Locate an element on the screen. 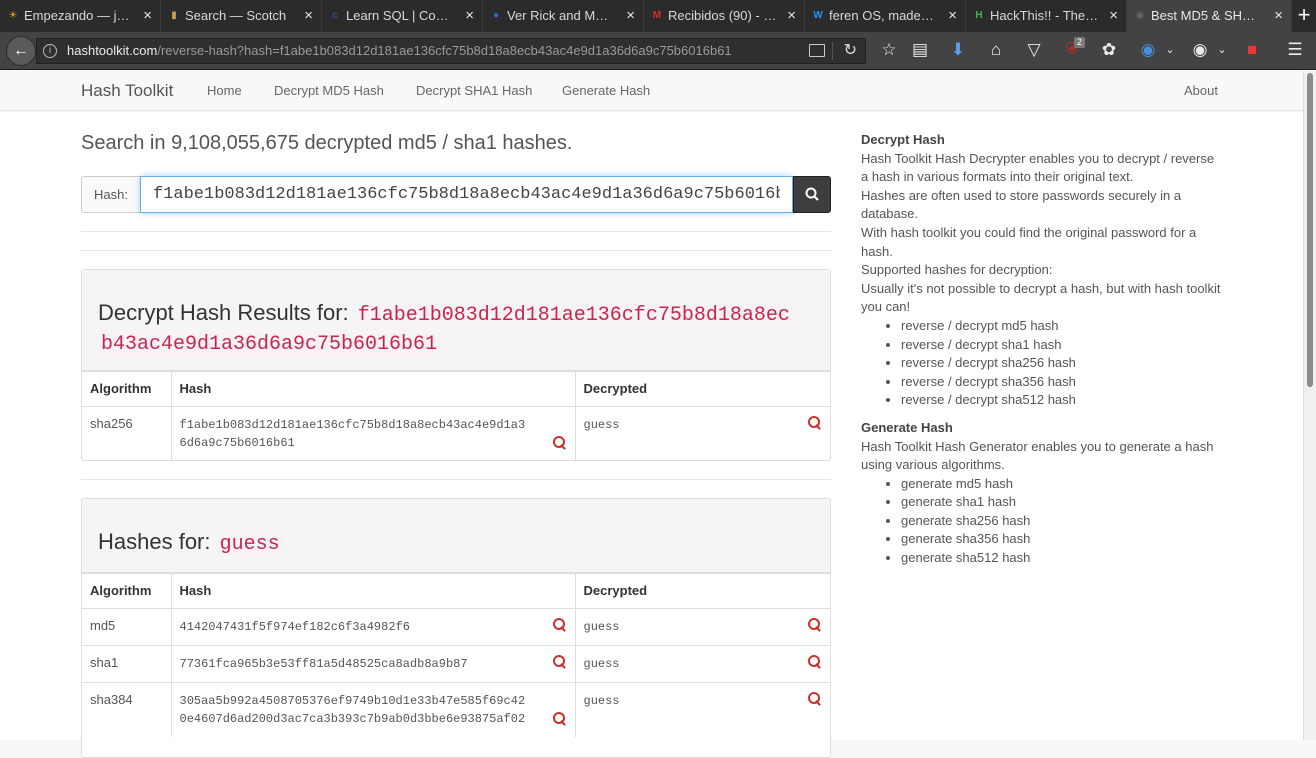 The height and width of the screenshot is (758, 1316). page-scrollbar is located at coordinates (1309, 405).